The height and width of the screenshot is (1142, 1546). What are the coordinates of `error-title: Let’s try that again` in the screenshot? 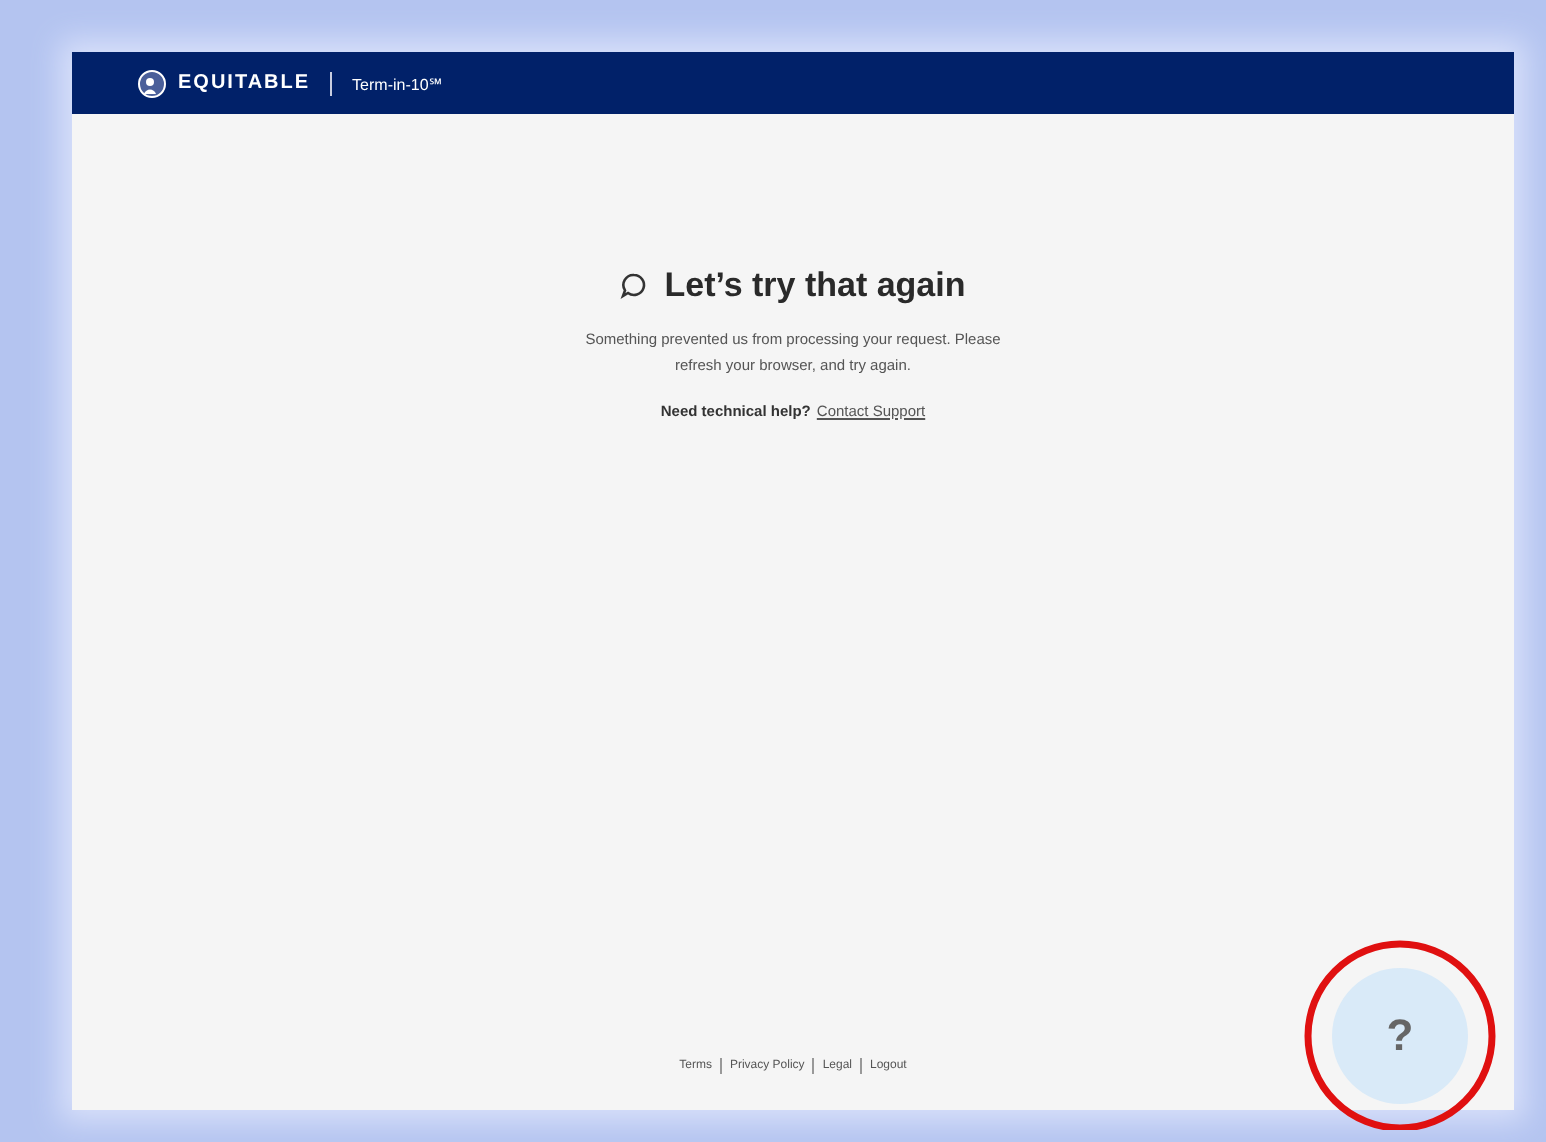 It's located at (815, 286).